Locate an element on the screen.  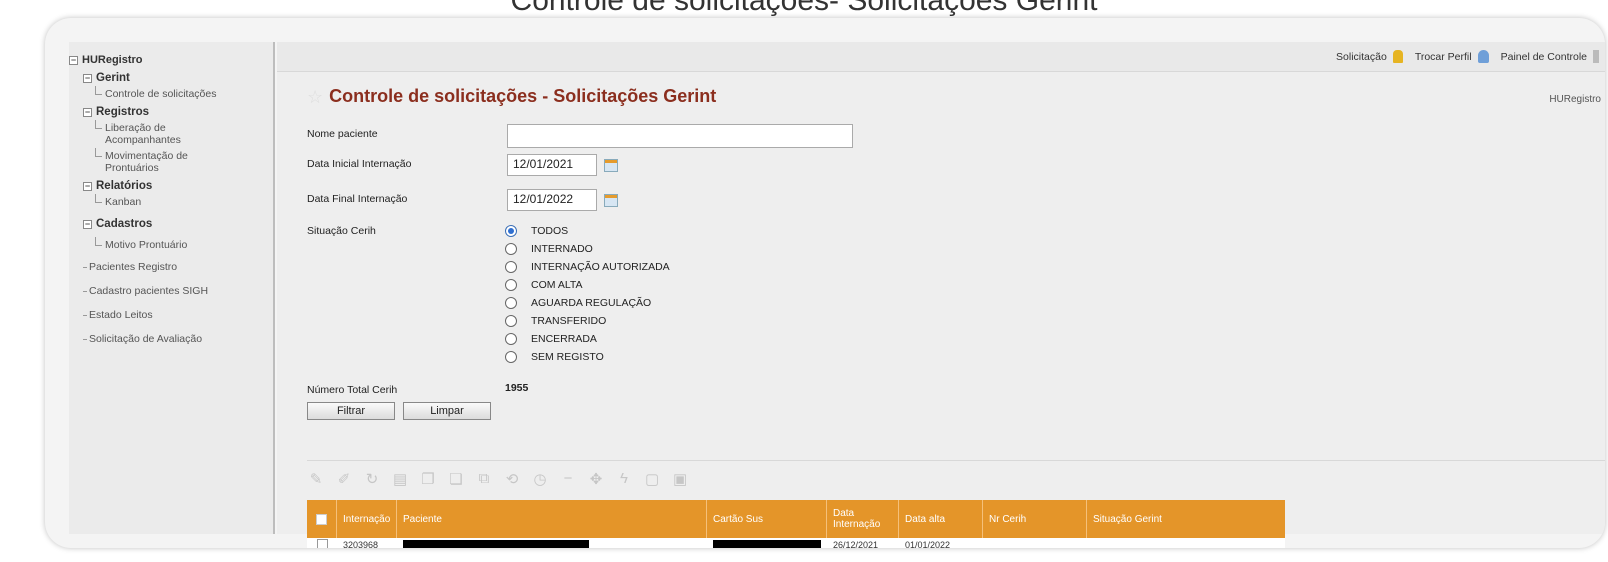
cell-cartao-sus is located at coordinates (767, 543).